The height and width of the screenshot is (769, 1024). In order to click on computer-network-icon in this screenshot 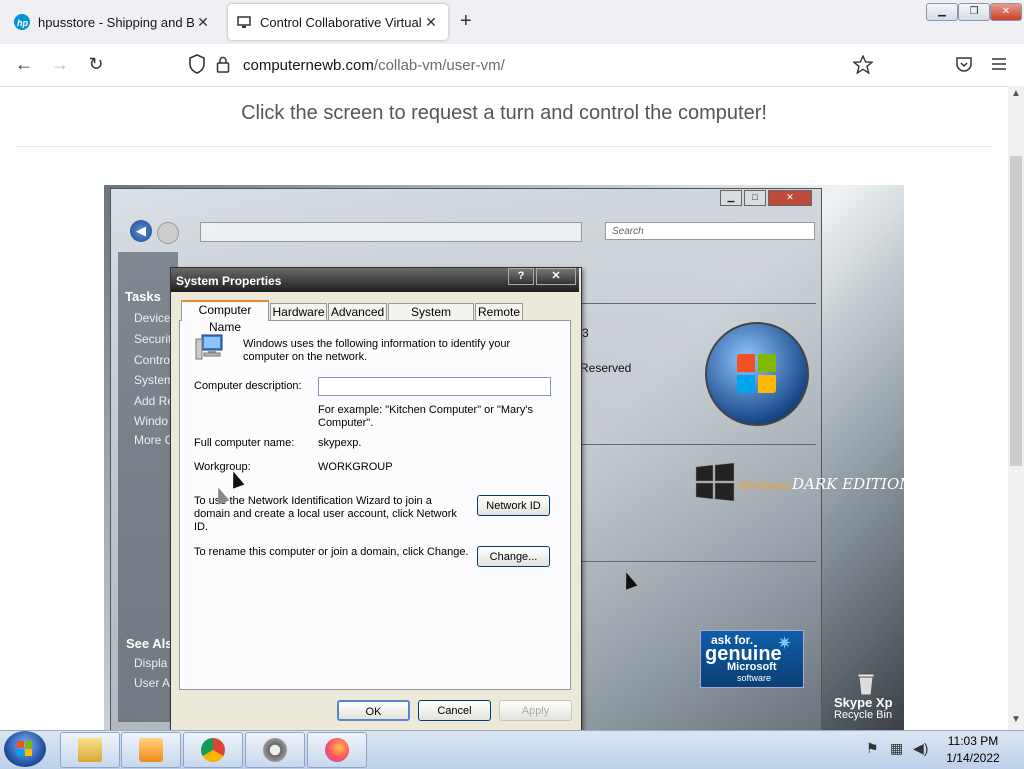, I will do `click(209, 347)`.